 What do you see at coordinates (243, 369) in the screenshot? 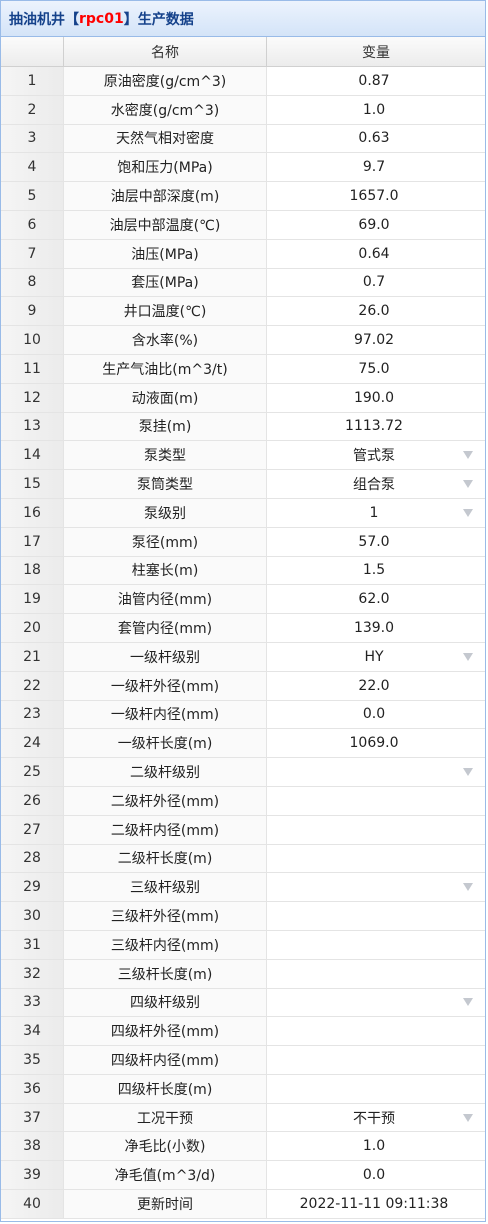
I see `table-row: 11 生产气油比(m^3/t) 75.0` at bounding box center [243, 369].